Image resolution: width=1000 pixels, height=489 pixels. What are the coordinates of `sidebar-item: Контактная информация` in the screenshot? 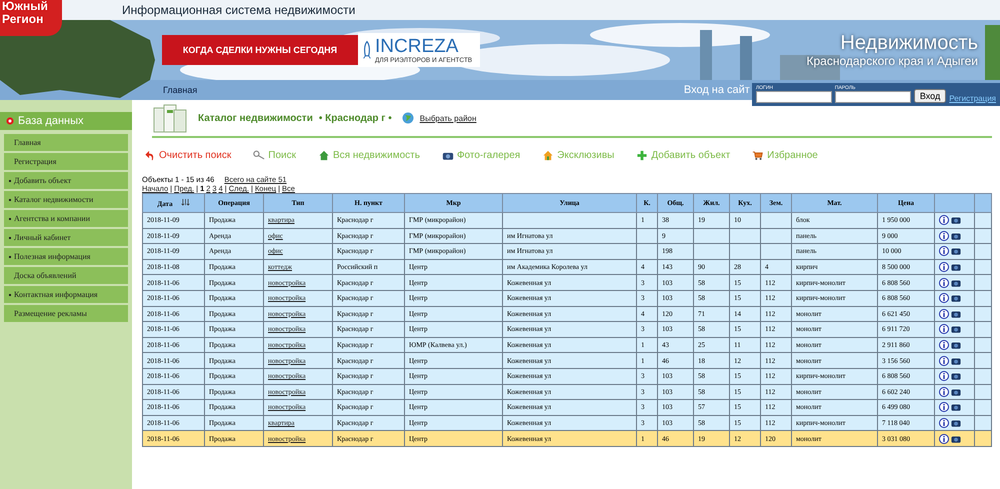 It's located at (66, 294).